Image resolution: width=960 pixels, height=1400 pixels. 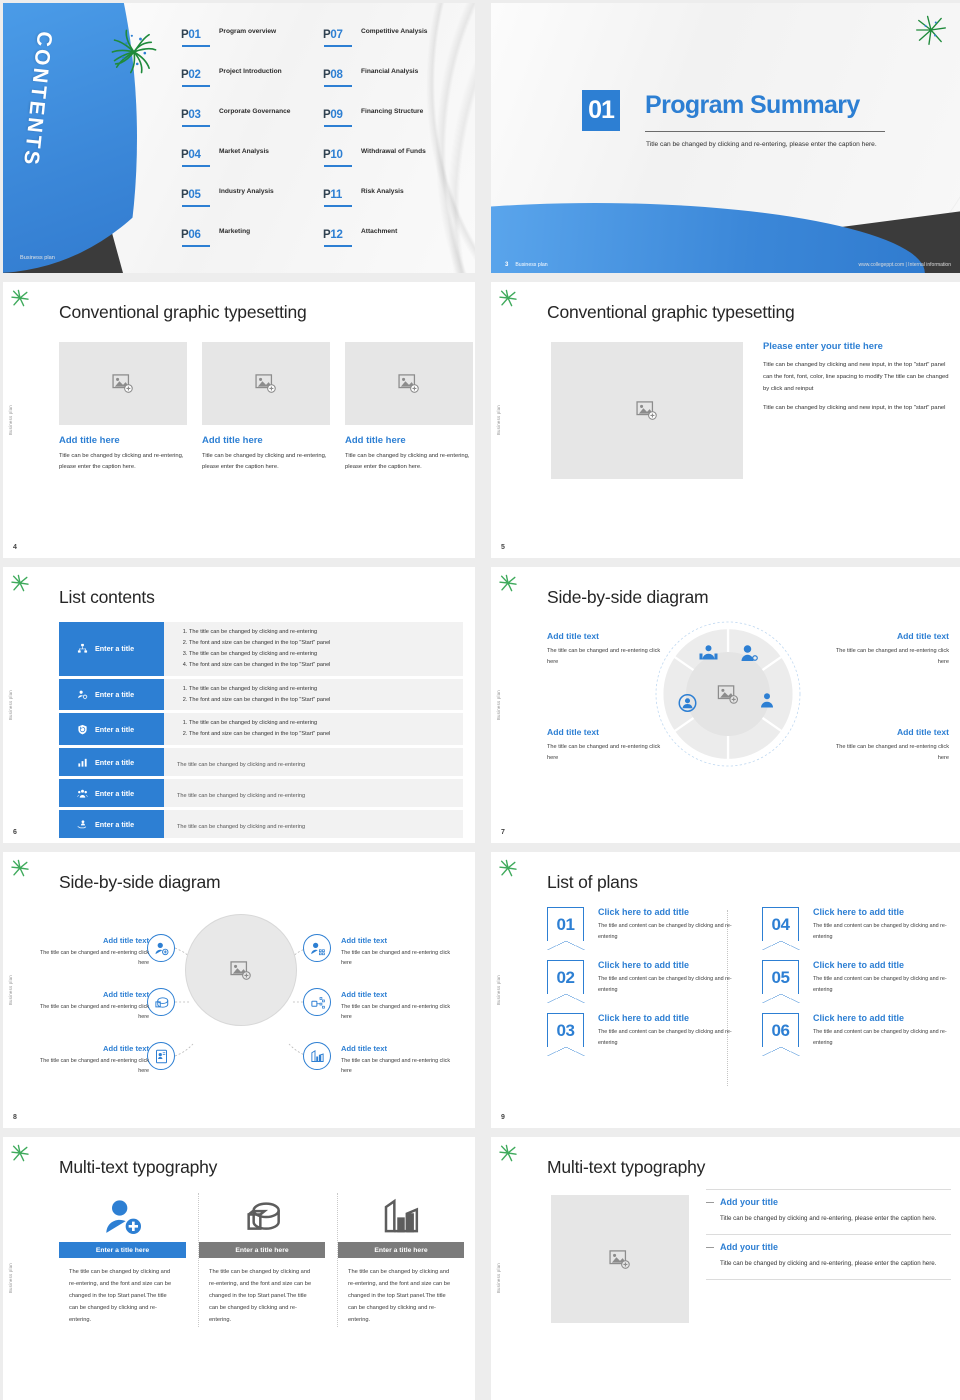 What do you see at coordinates (15, 1117) in the screenshot?
I see `slide-page-number: 8` at bounding box center [15, 1117].